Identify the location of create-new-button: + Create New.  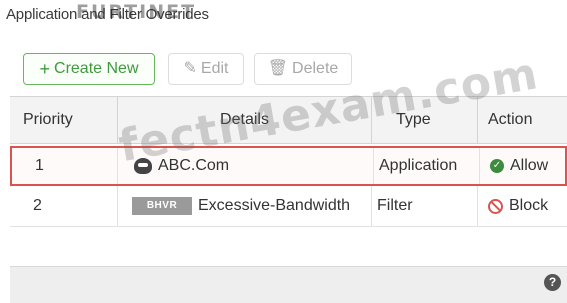
(89, 69).